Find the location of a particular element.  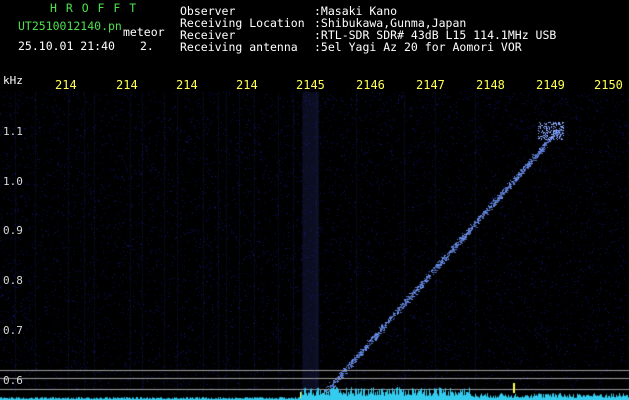

freq-tick: 0.8 is located at coordinates (13, 280).